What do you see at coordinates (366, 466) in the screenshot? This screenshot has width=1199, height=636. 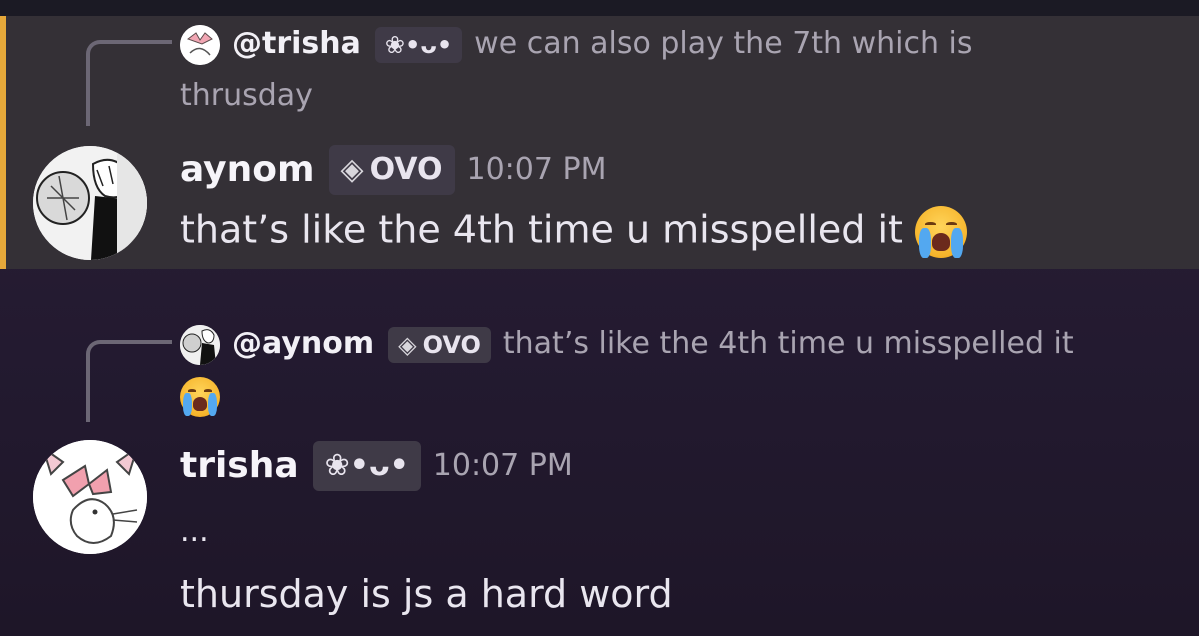 I see `author-tag: ❀•ᴗ•` at bounding box center [366, 466].